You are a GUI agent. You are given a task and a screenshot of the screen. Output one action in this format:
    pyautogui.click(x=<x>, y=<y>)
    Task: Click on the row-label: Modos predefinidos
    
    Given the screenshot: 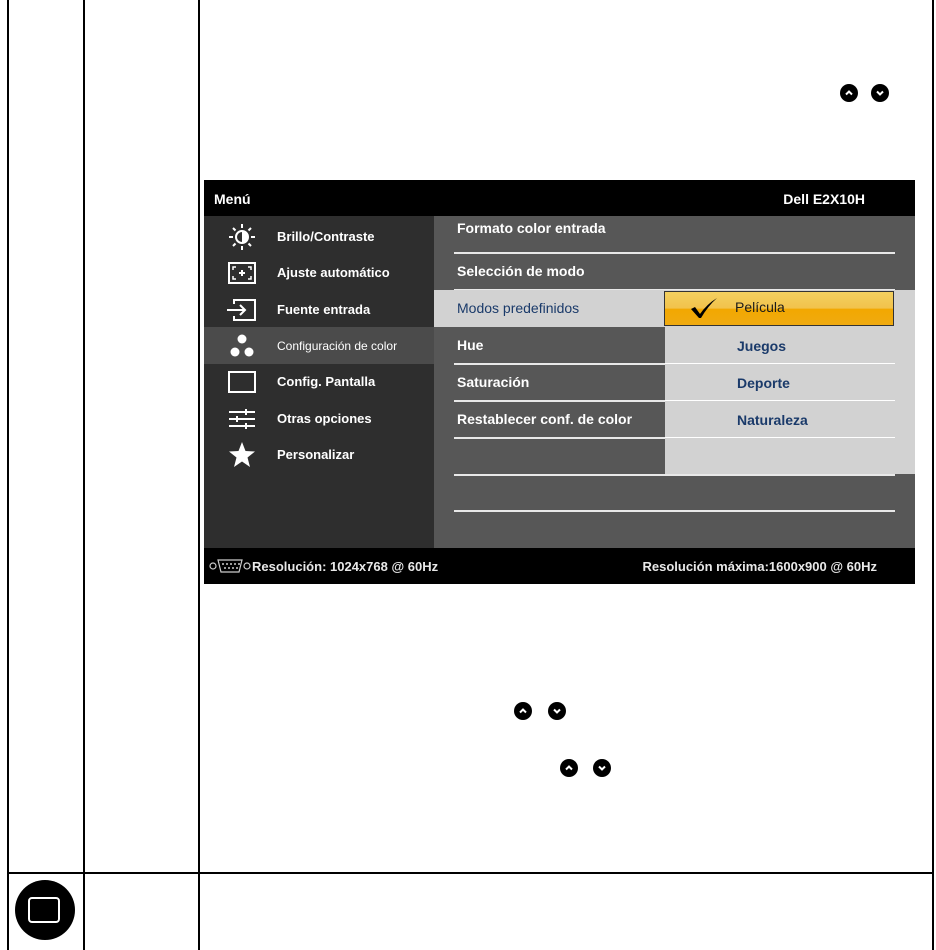 What is the action you would take?
    pyautogui.click(x=518, y=308)
    